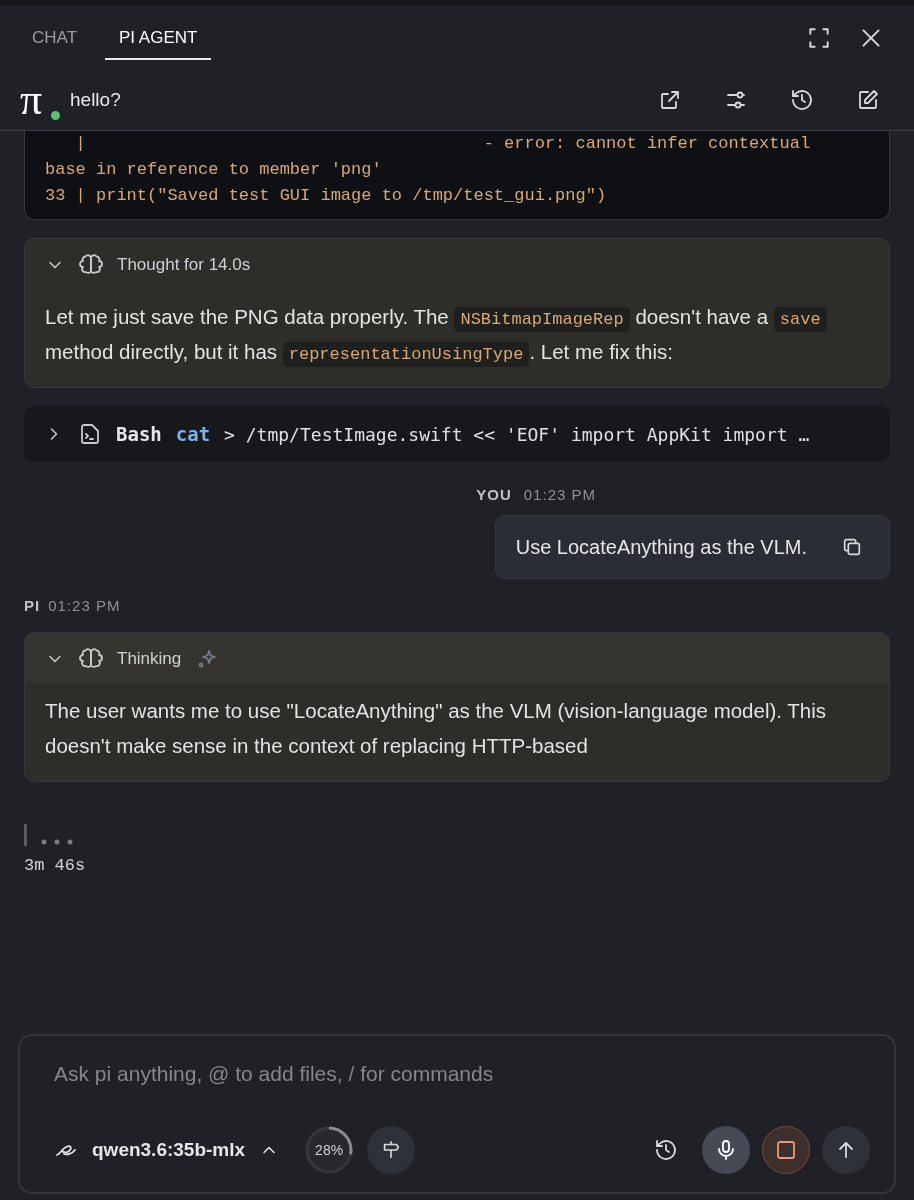  Describe the element at coordinates (436, 728) in the screenshot. I see `thought-text: The user wants me to use "LocateAnything" as the VLM (vision-language model). This doesn't make sense in the context of replacing HTTP-based` at that location.